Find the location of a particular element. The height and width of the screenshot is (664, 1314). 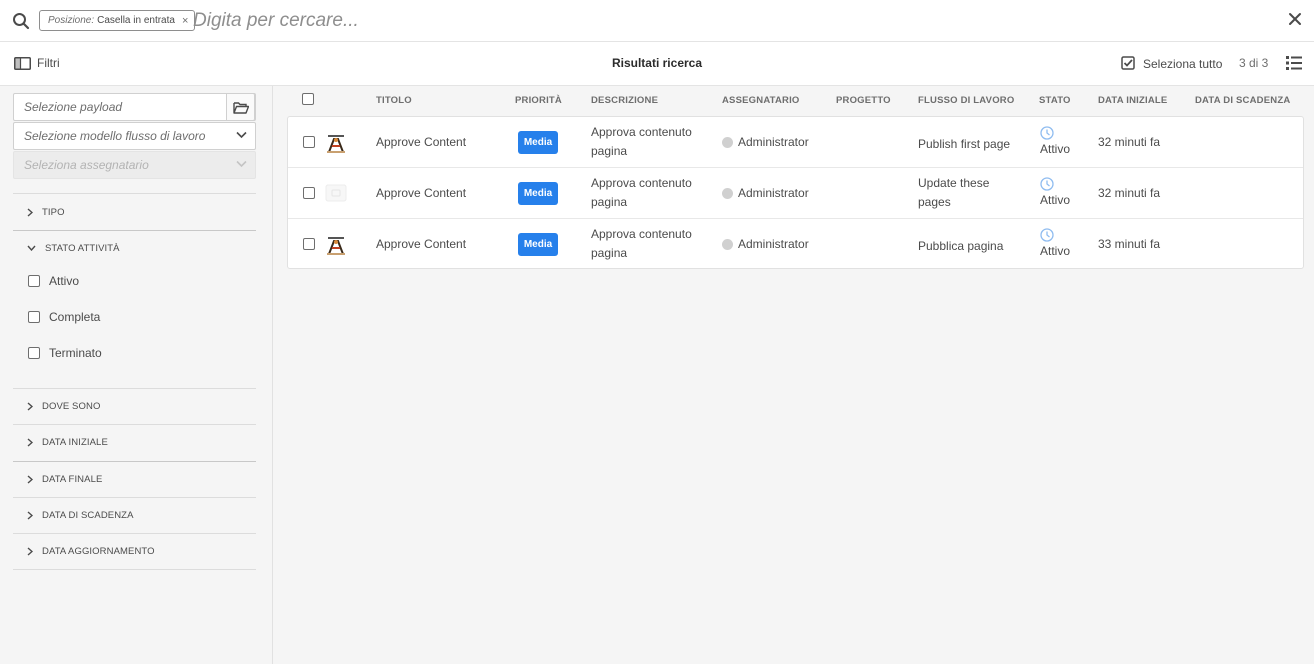

filters-toggle-button: Filtri is located at coordinates (37, 63).